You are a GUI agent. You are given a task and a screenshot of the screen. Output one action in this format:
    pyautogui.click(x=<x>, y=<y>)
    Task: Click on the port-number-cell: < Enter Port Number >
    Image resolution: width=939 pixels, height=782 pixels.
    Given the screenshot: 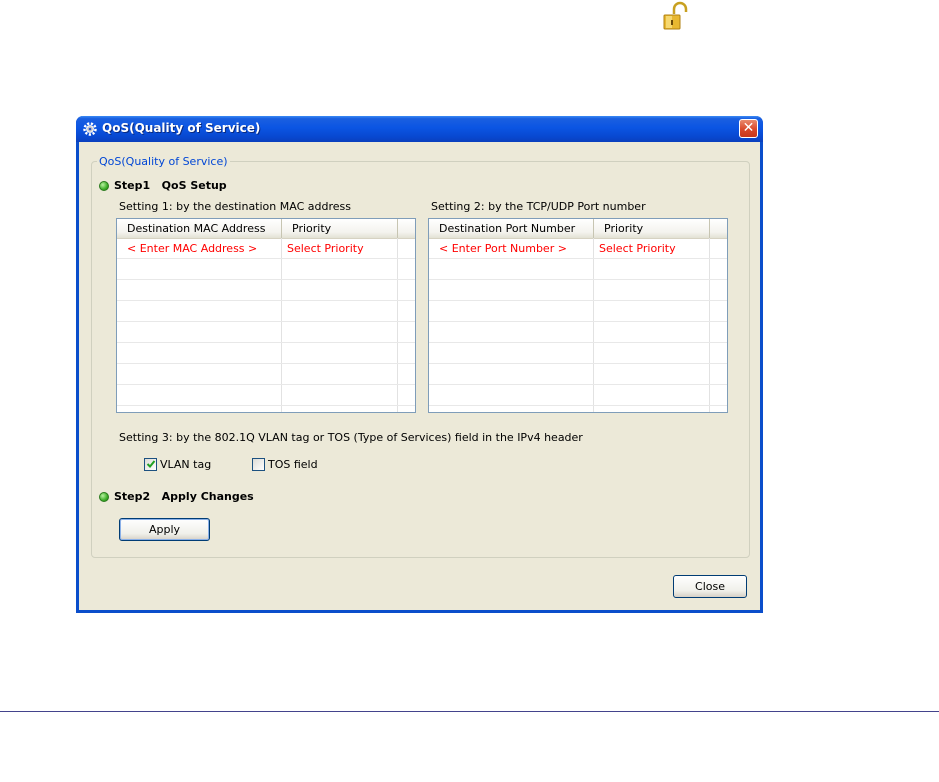 What is the action you would take?
    pyautogui.click(x=503, y=248)
    